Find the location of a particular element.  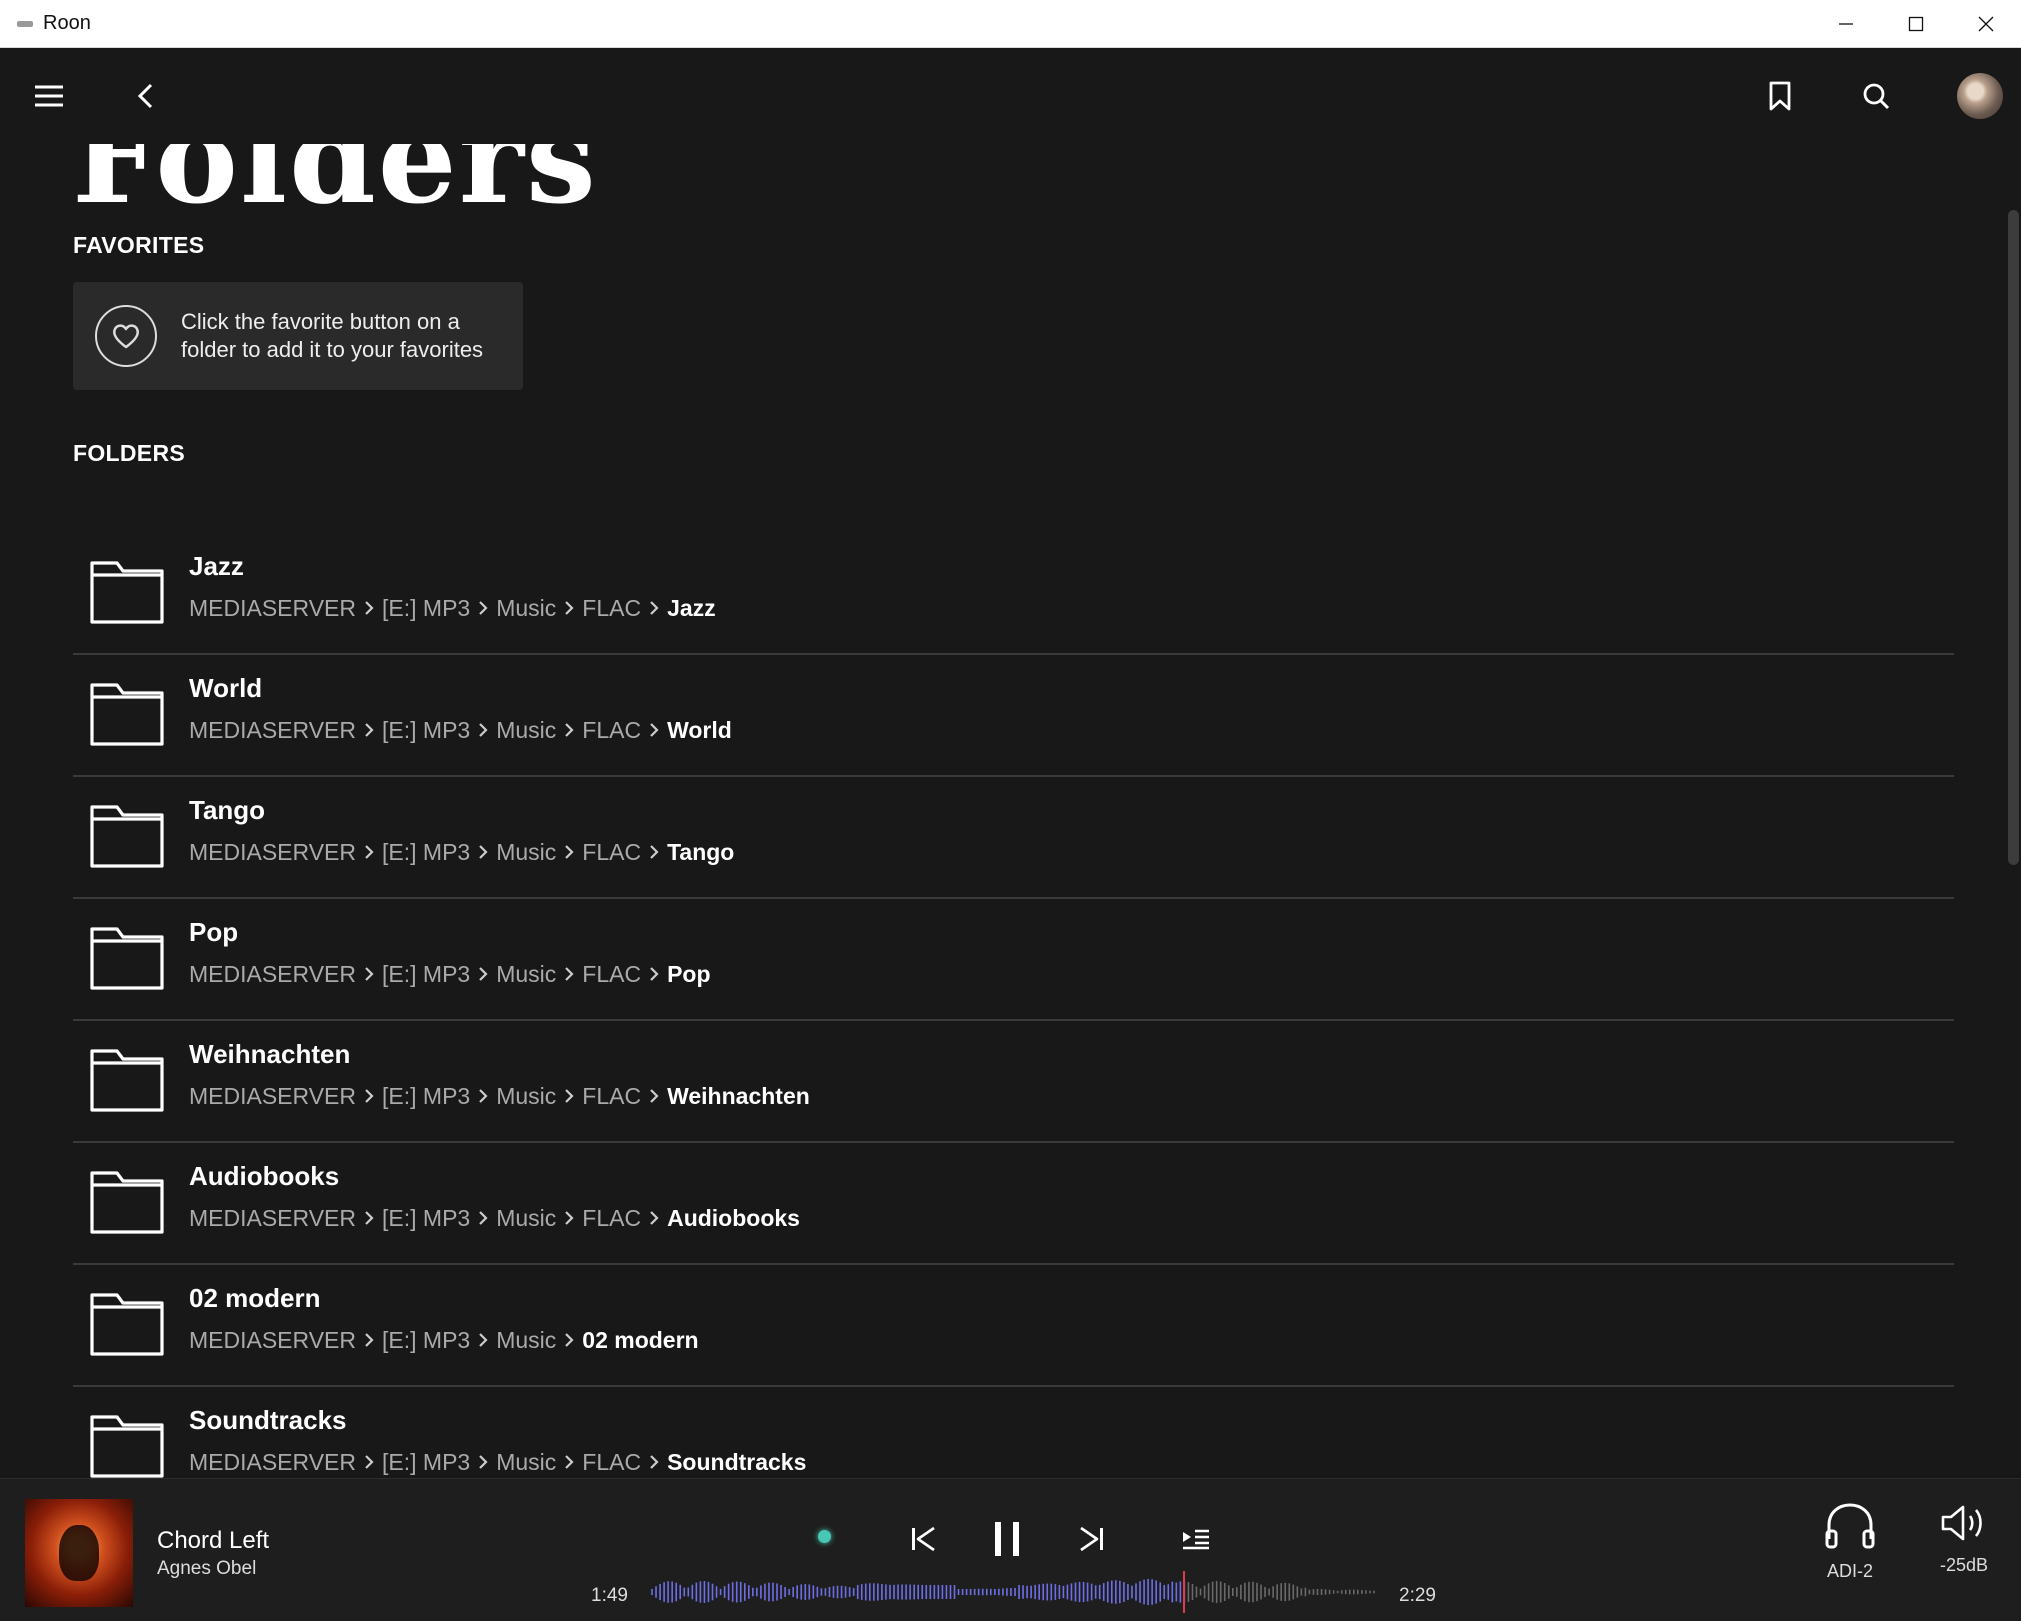

chevron-left-icon is located at coordinates (145, 96).